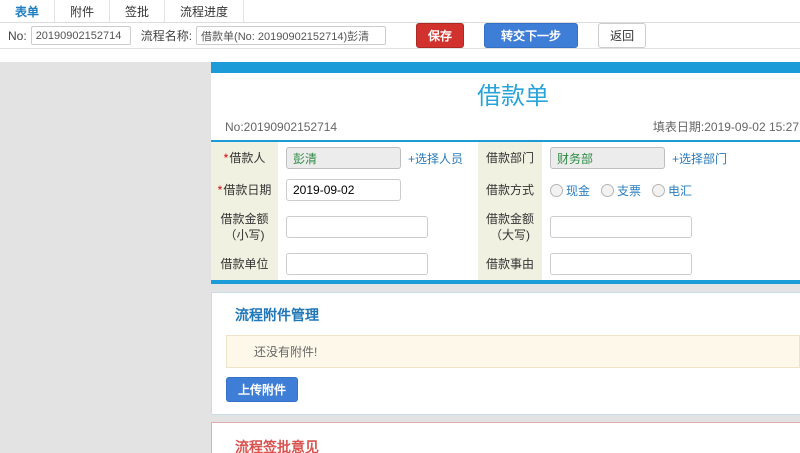  I want to click on form-bottom-bar, so click(505, 282).